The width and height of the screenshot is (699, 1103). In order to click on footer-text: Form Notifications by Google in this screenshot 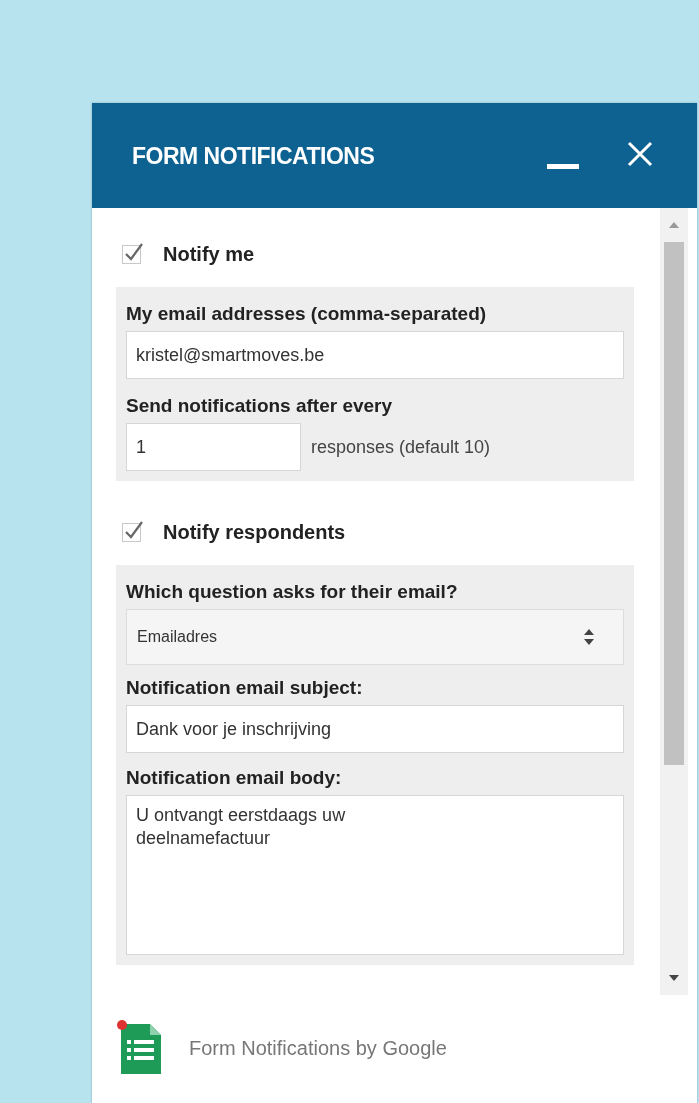, I will do `click(318, 1048)`.